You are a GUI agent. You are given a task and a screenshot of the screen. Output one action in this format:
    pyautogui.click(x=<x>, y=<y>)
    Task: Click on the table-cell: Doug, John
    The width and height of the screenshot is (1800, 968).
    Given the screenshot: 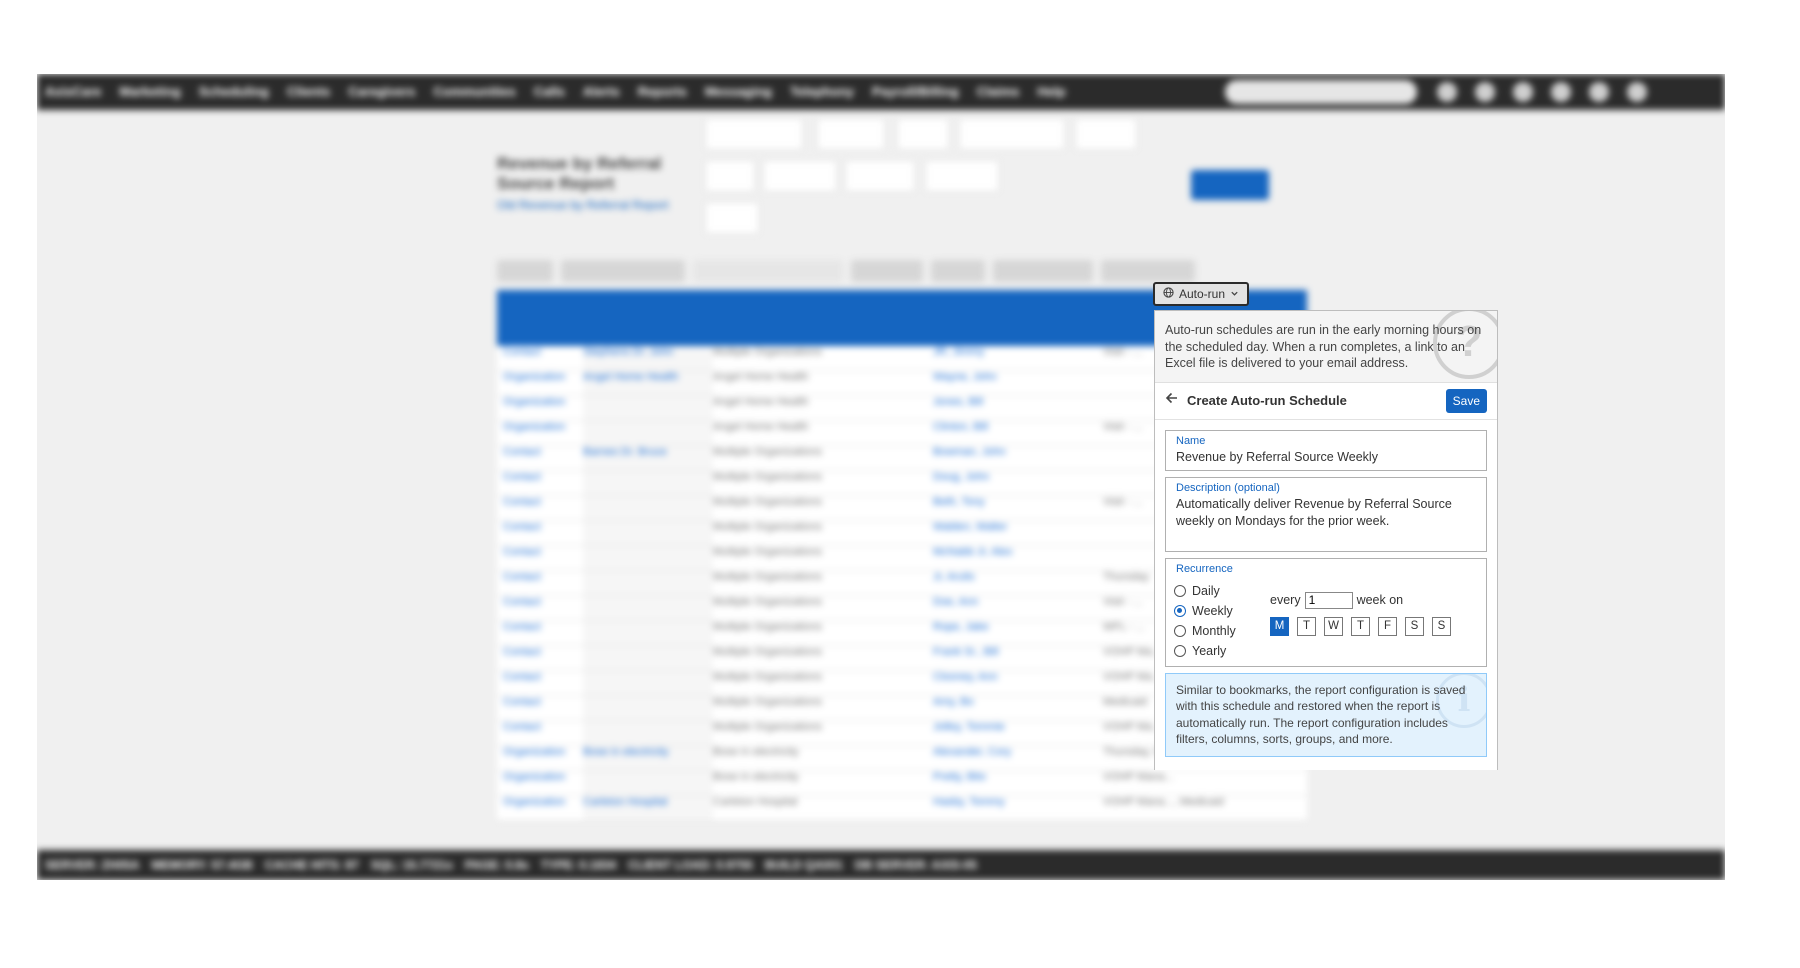 What is the action you would take?
    pyautogui.click(x=1018, y=483)
    